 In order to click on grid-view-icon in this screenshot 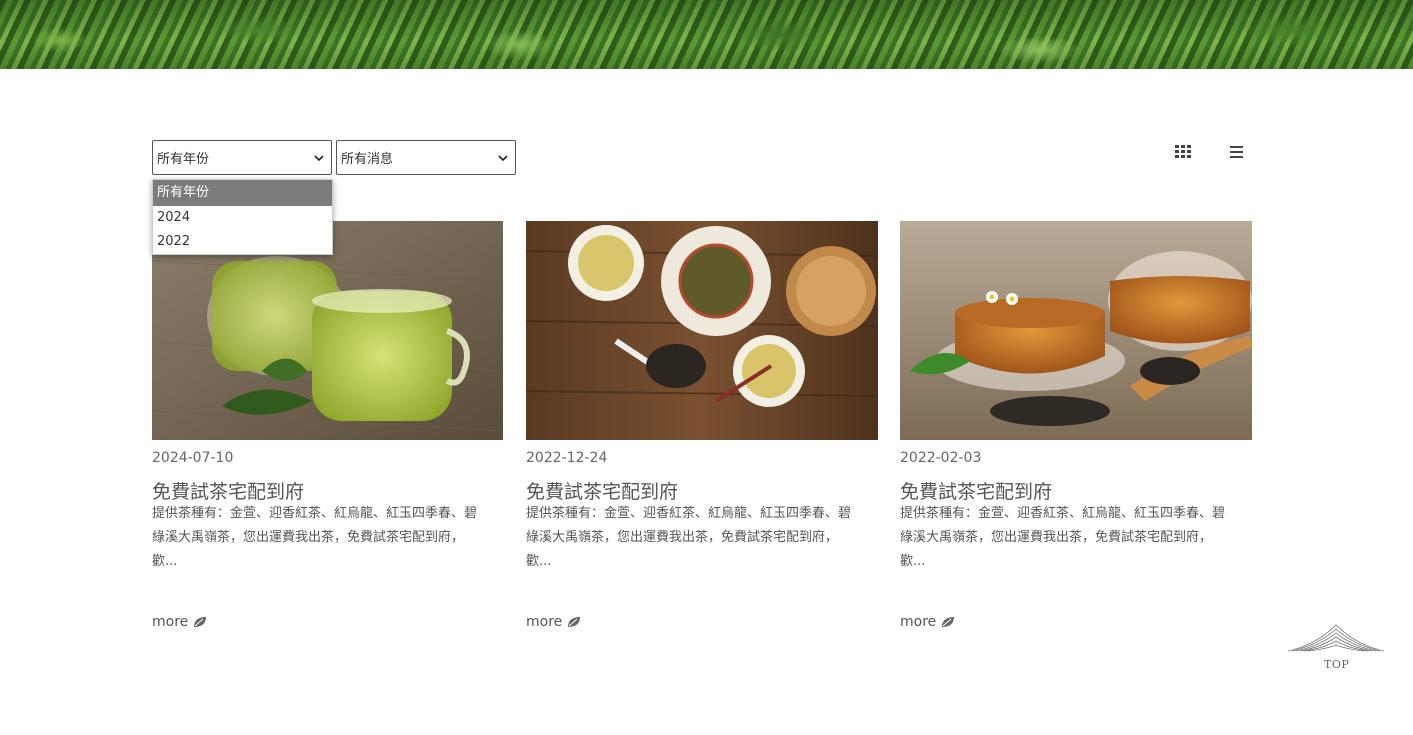, I will do `click(1183, 151)`.